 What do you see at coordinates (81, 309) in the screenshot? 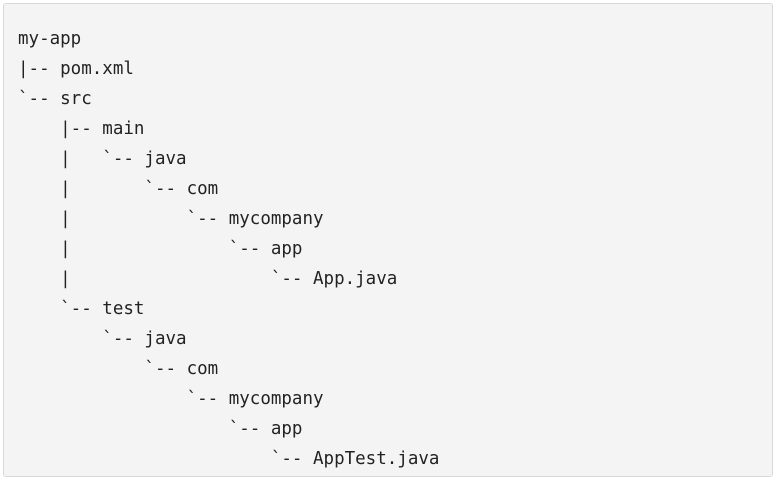
I see `tree-line-test: `-- test` at bounding box center [81, 309].